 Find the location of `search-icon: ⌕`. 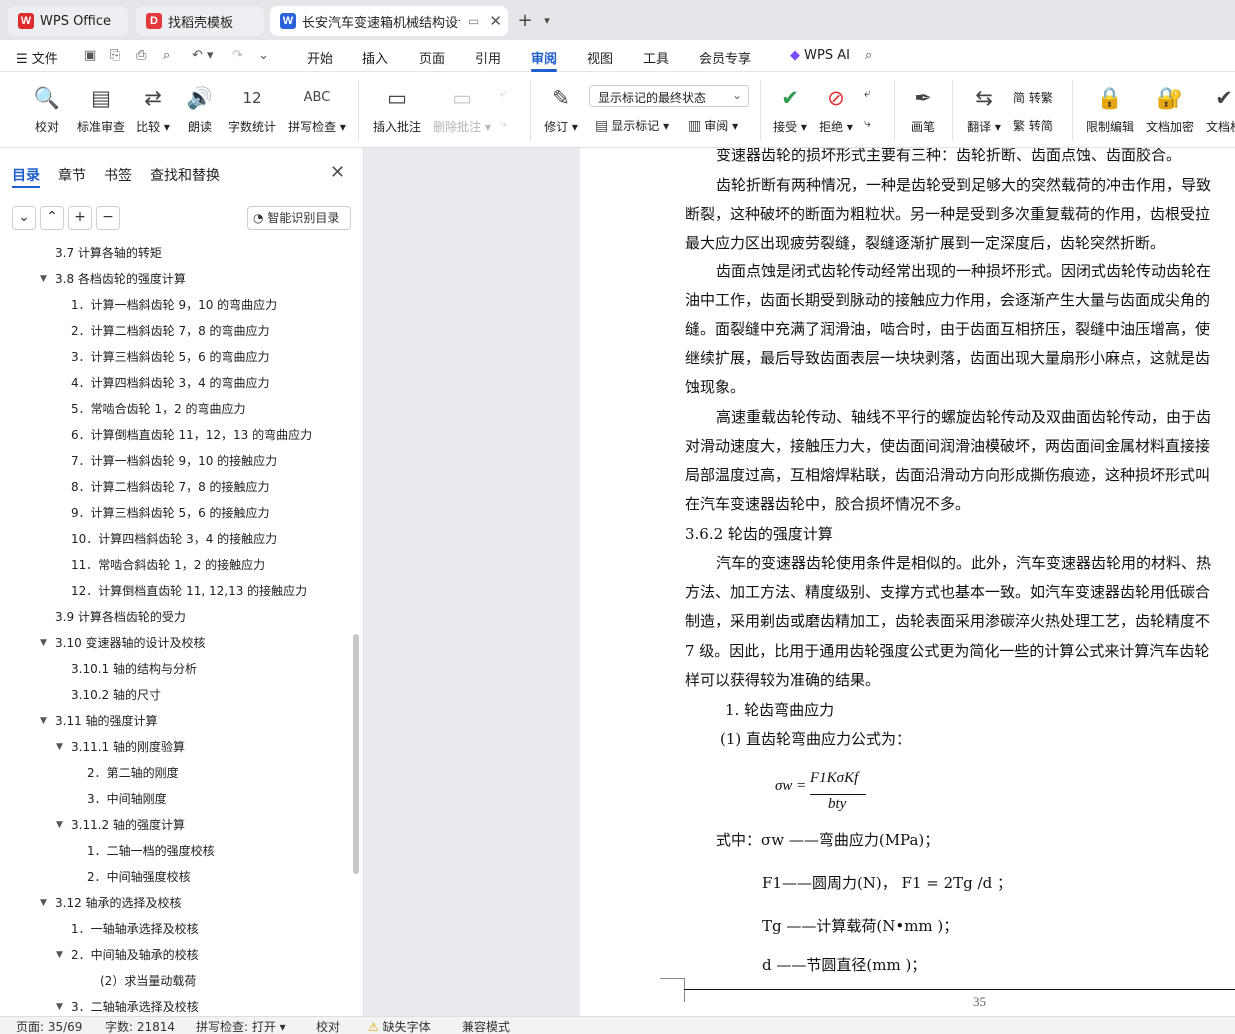

search-icon: ⌕ is located at coordinates (868, 55).